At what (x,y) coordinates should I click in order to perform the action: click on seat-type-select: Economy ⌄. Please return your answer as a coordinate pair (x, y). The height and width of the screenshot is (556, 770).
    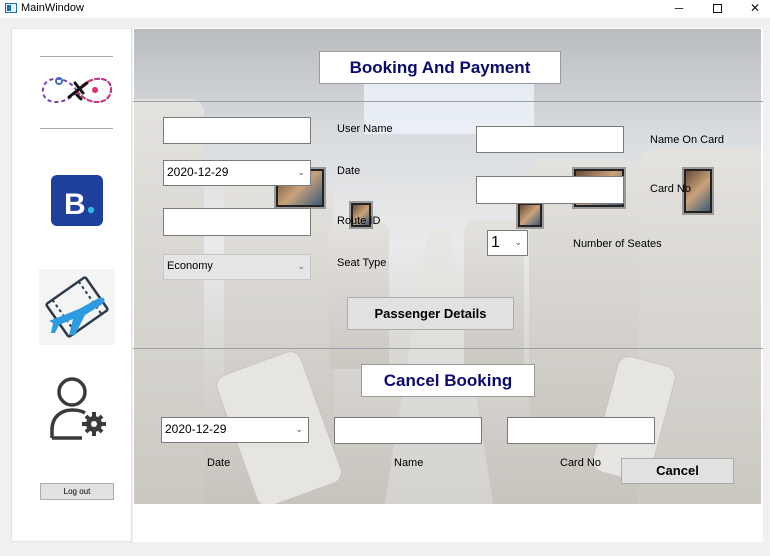
    Looking at the image, I should click on (237, 267).